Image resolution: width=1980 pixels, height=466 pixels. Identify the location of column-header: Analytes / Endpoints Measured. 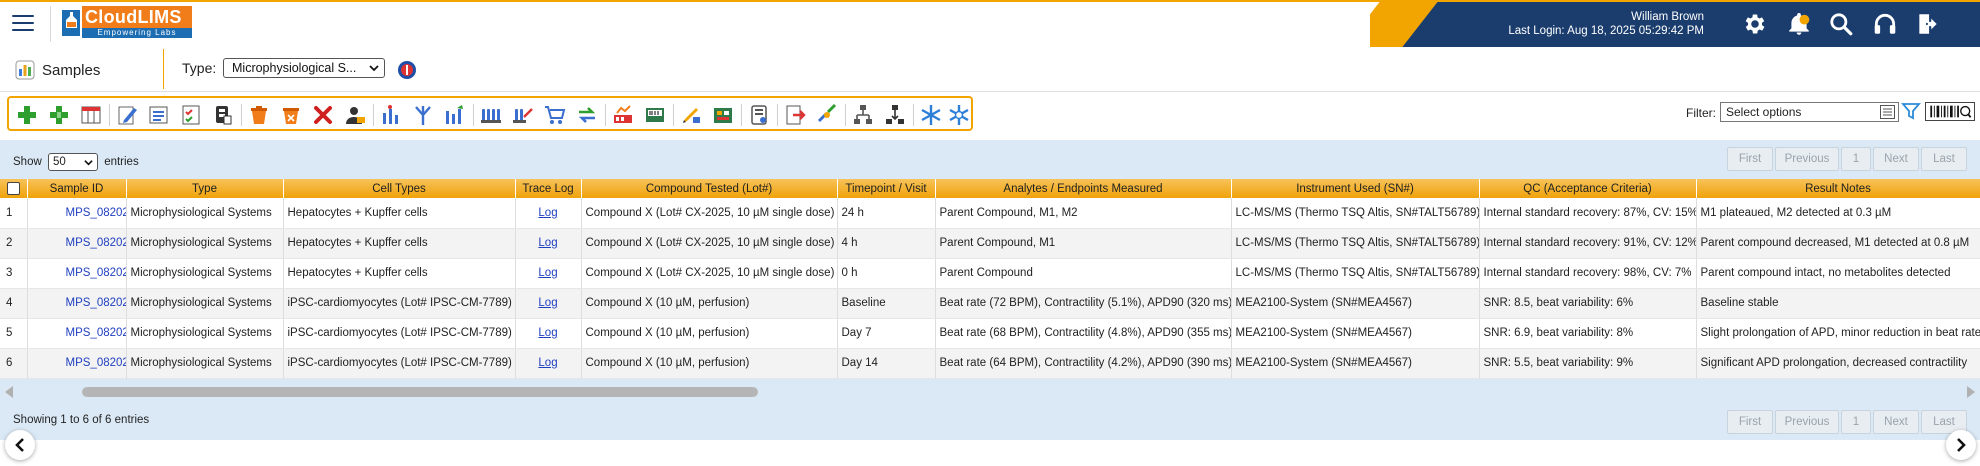
(1083, 188).